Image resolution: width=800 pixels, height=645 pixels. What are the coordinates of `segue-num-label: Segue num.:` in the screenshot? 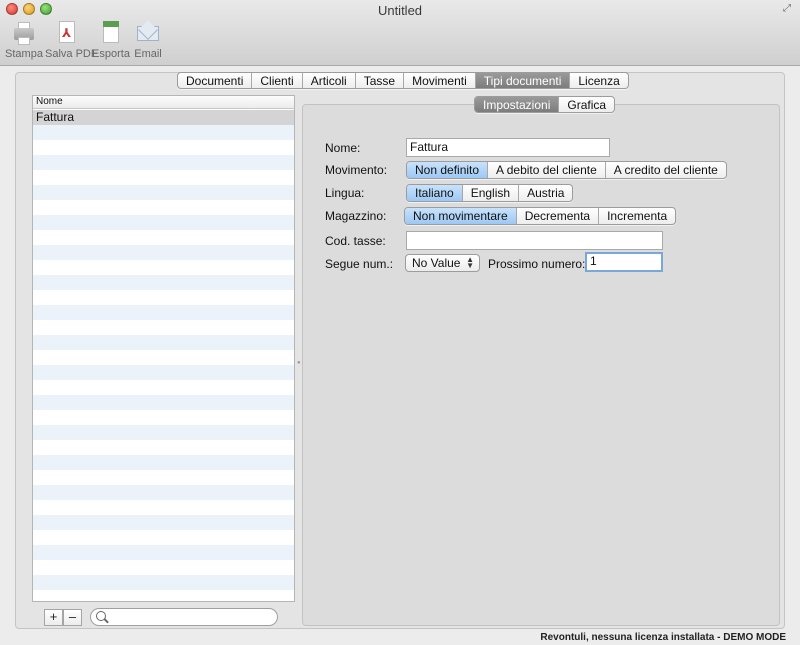 It's located at (359, 264).